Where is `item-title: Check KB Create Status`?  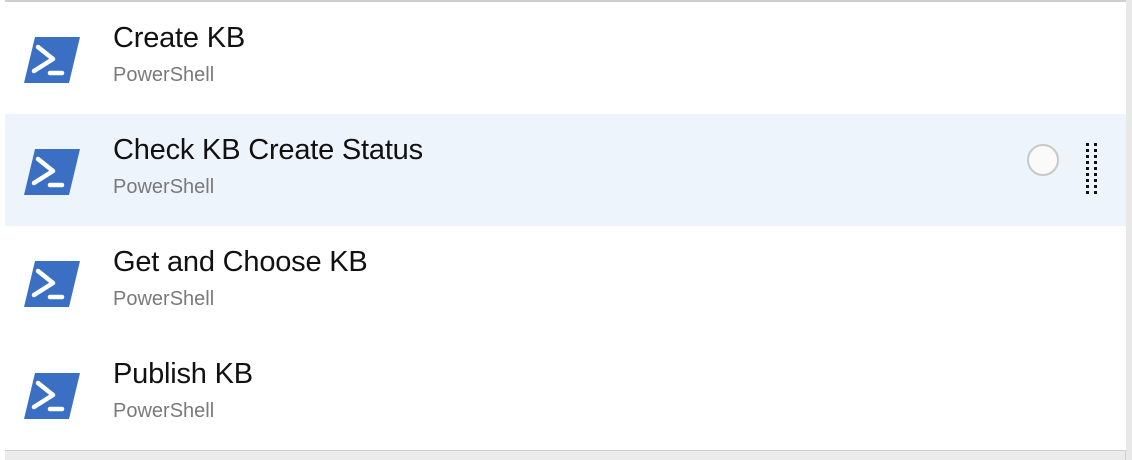 item-title: Check KB Create Status is located at coordinates (268, 150).